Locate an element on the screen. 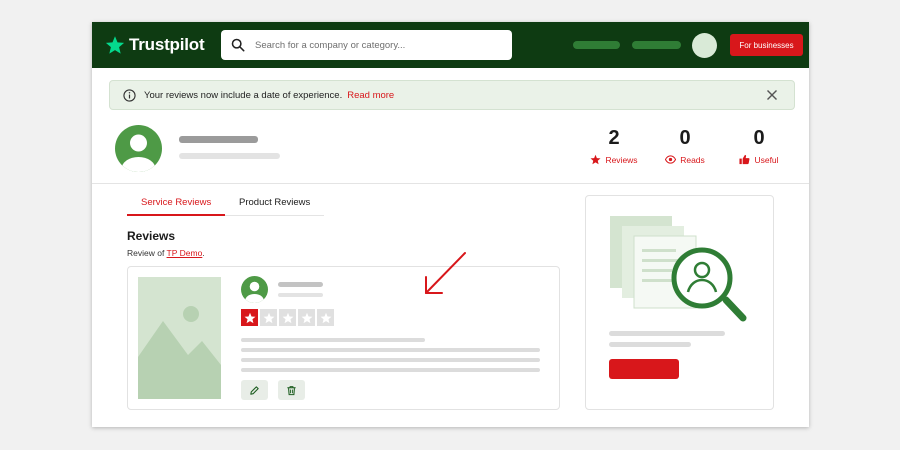 The width and height of the screenshot is (900, 450). stat-reviews-count: 2 is located at coordinates (614, 138).